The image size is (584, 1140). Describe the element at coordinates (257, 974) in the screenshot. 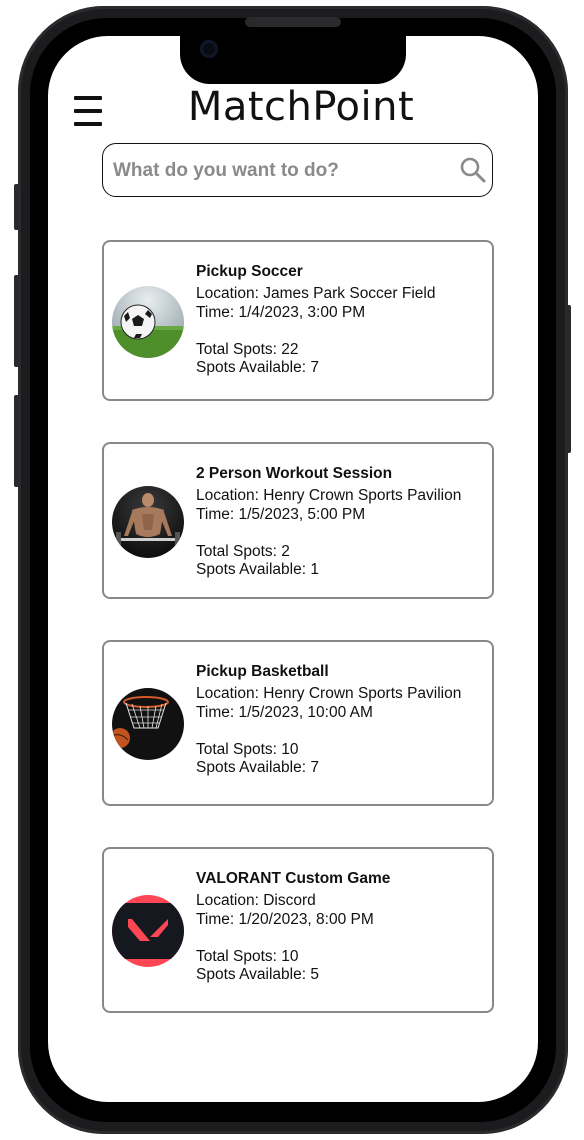

I see `event-spots-available: Spots Available: 5` at that location.